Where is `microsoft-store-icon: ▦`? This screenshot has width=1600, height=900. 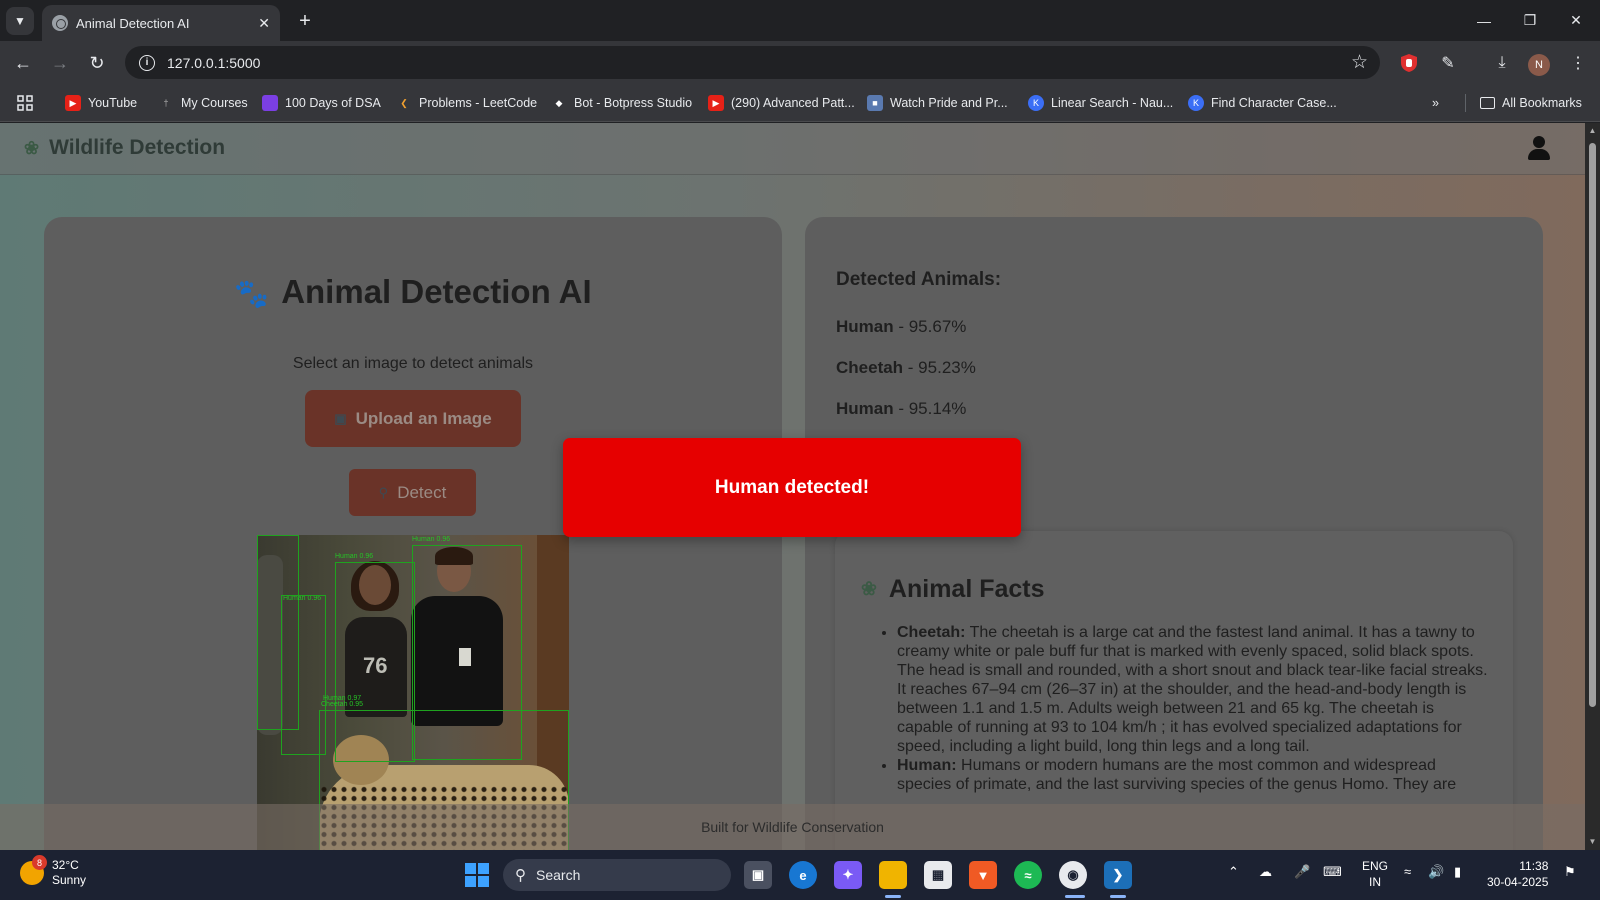 microsoft-store-icon: ▦ is located at coordinates (938, 875).